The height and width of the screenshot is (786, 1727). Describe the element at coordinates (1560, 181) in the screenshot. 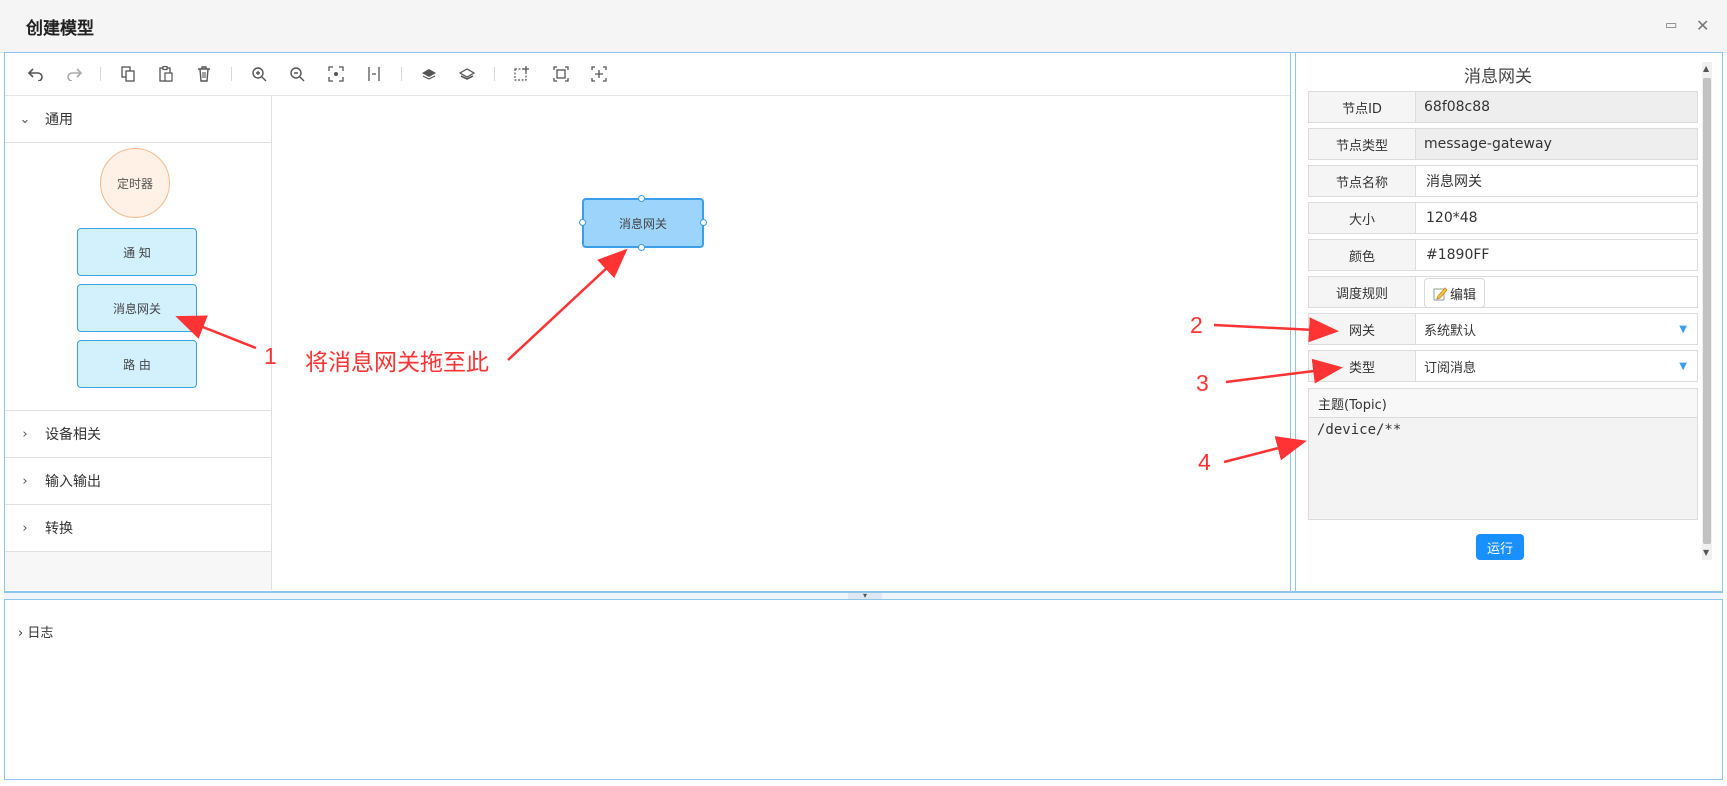

I see `node-name-input` at that location.